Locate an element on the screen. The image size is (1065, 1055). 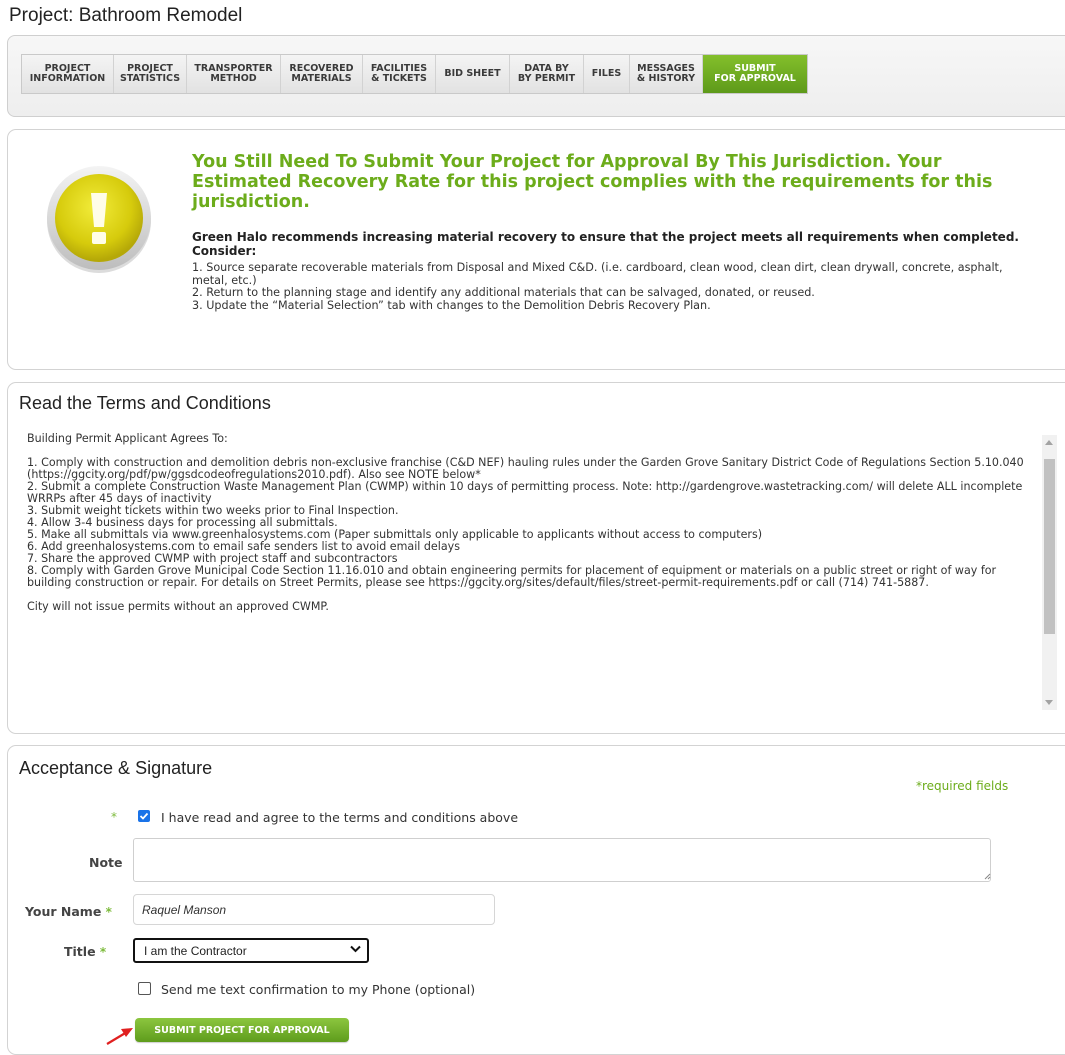
tab-project-statistics: PROJECT STATISTICS is located at coordinates (150, 74).